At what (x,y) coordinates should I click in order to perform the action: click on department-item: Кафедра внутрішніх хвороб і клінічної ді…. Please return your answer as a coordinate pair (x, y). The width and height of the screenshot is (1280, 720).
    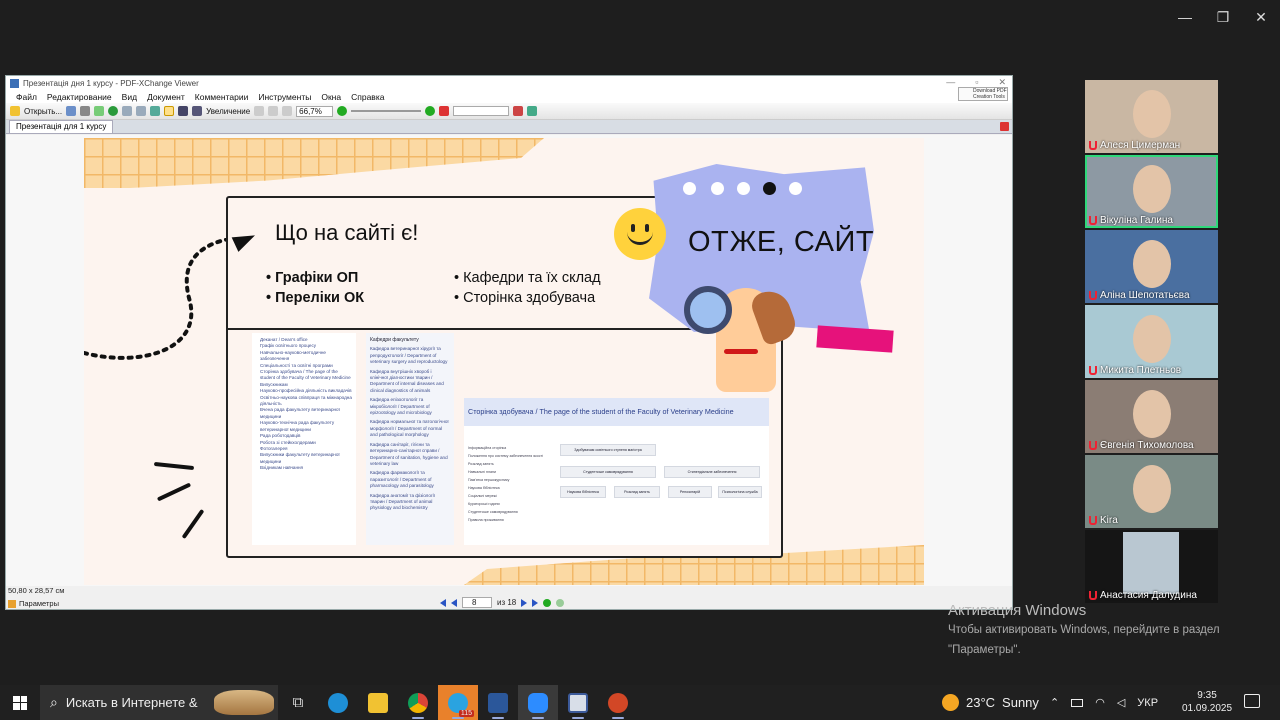
    Looking at the image, I should click on (407, 380).